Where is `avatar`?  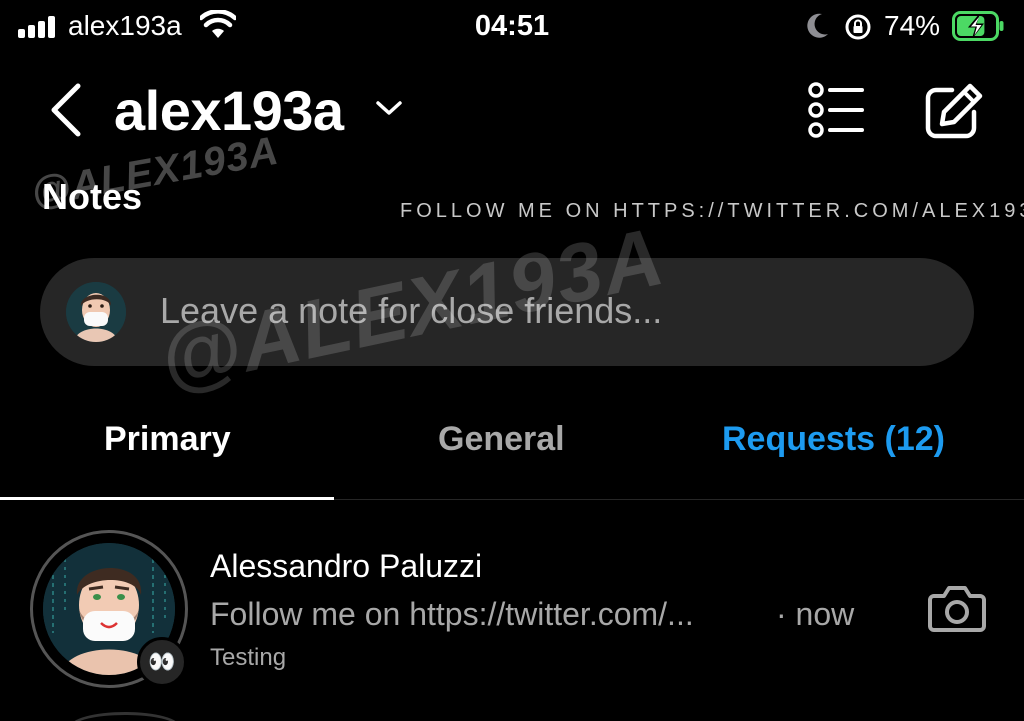 avatar is located at coordinates (96, 312).